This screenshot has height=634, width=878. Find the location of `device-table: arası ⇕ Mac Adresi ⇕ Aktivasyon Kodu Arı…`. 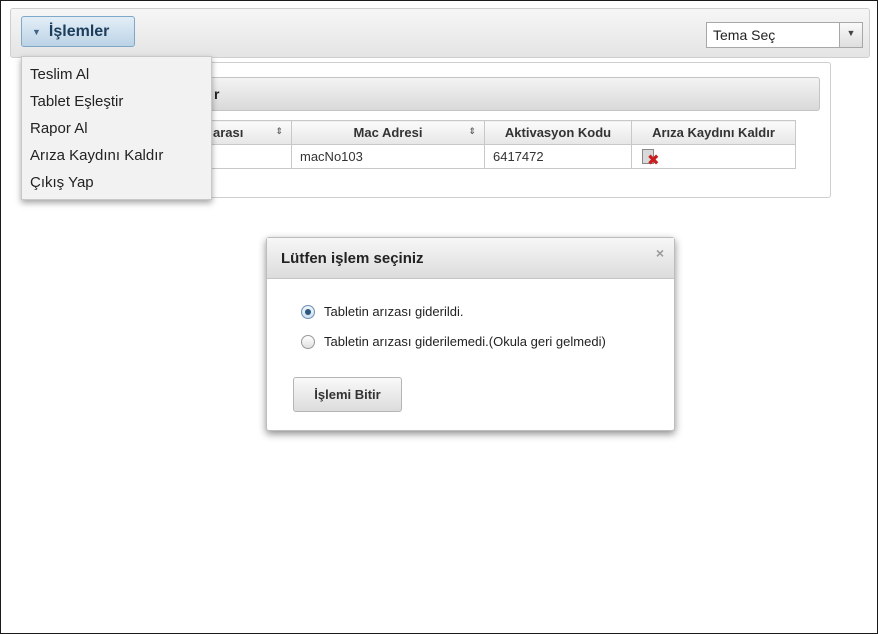

device-table: arası ⇕ Mac Adresi ⇕ Aktivasyon Kodu Arı… is located at coordinates (497, 144).